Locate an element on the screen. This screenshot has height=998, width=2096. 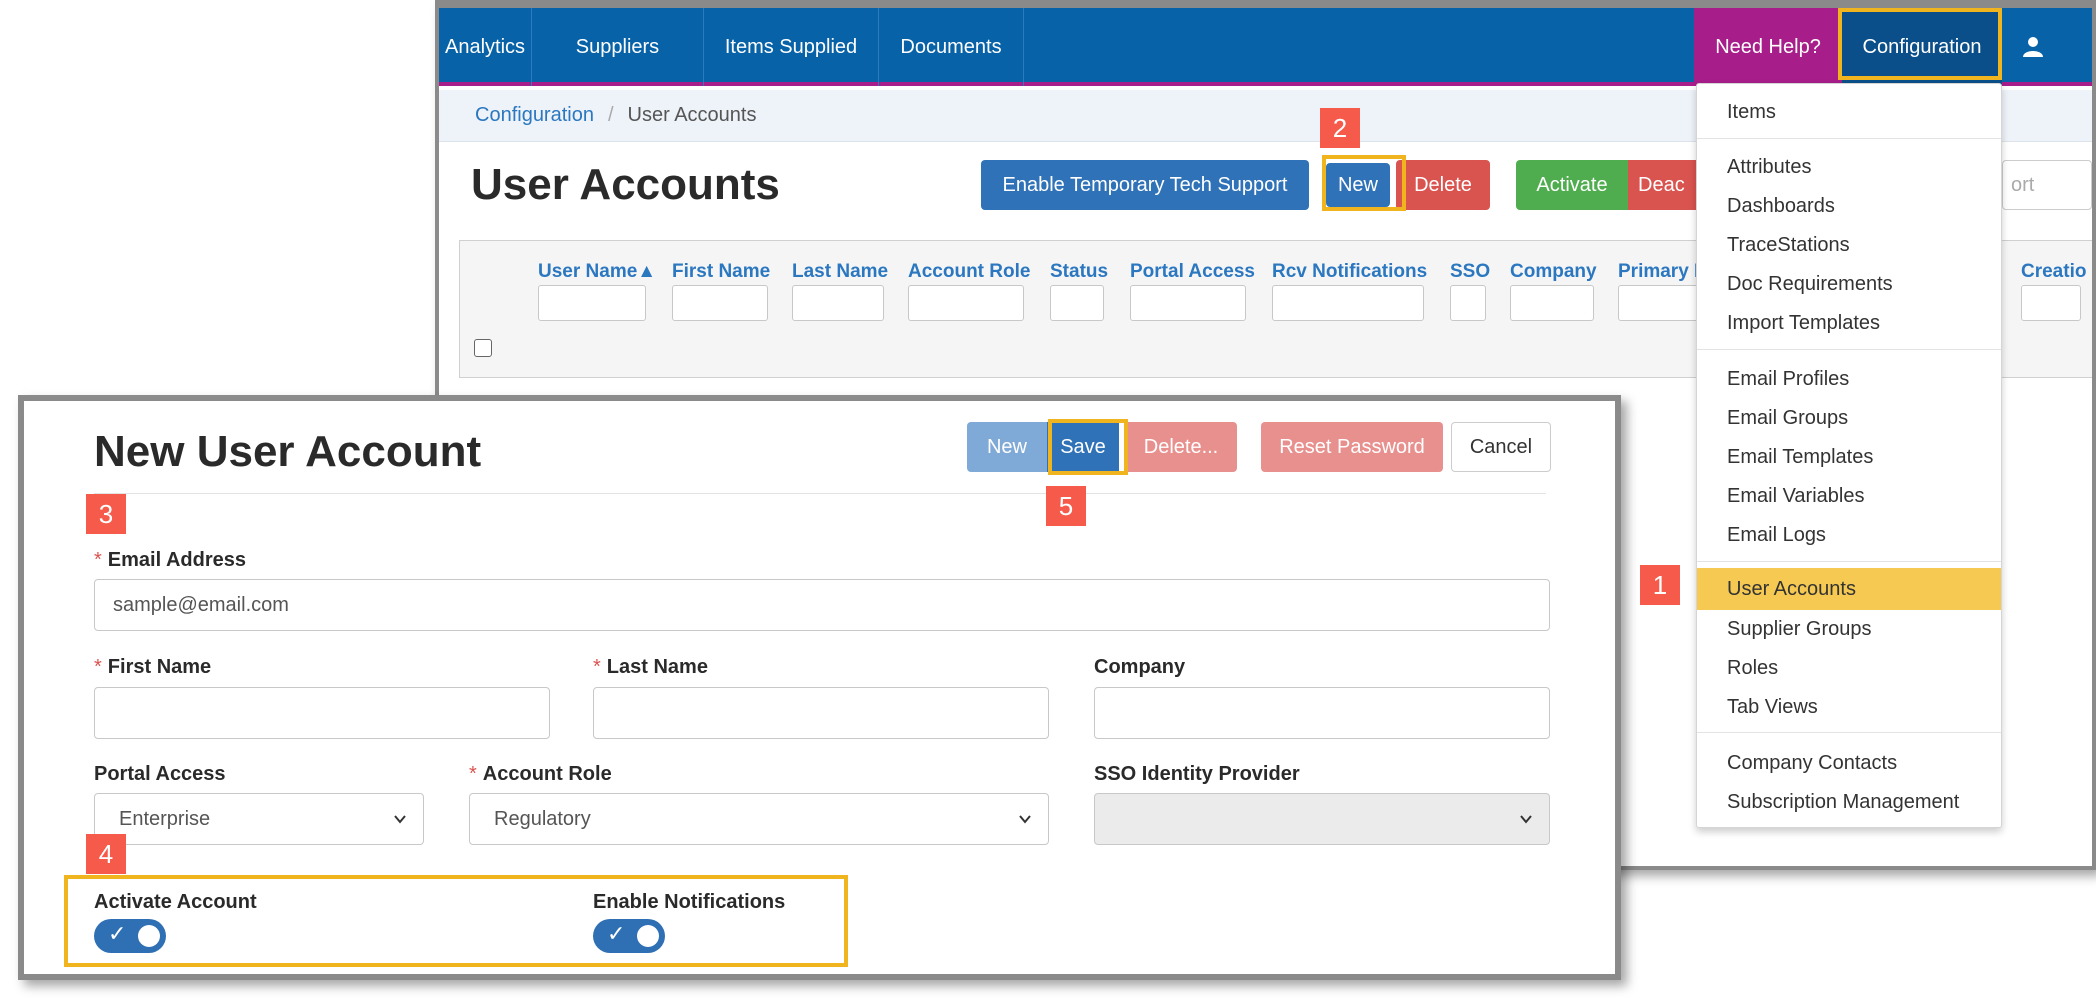
activate-button: Activate is located at coordinates (1572, 185).